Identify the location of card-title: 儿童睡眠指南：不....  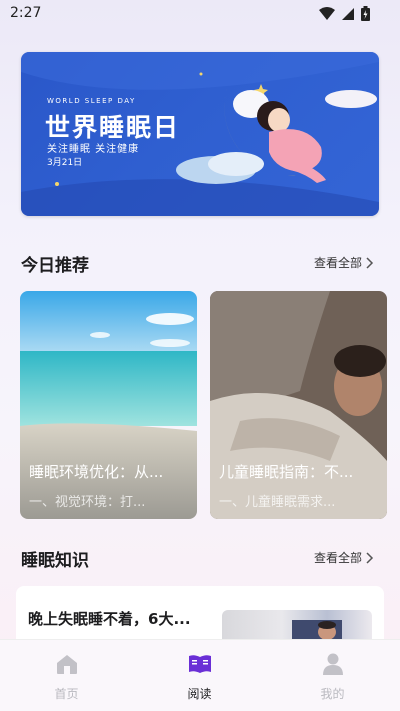
(286, 472).